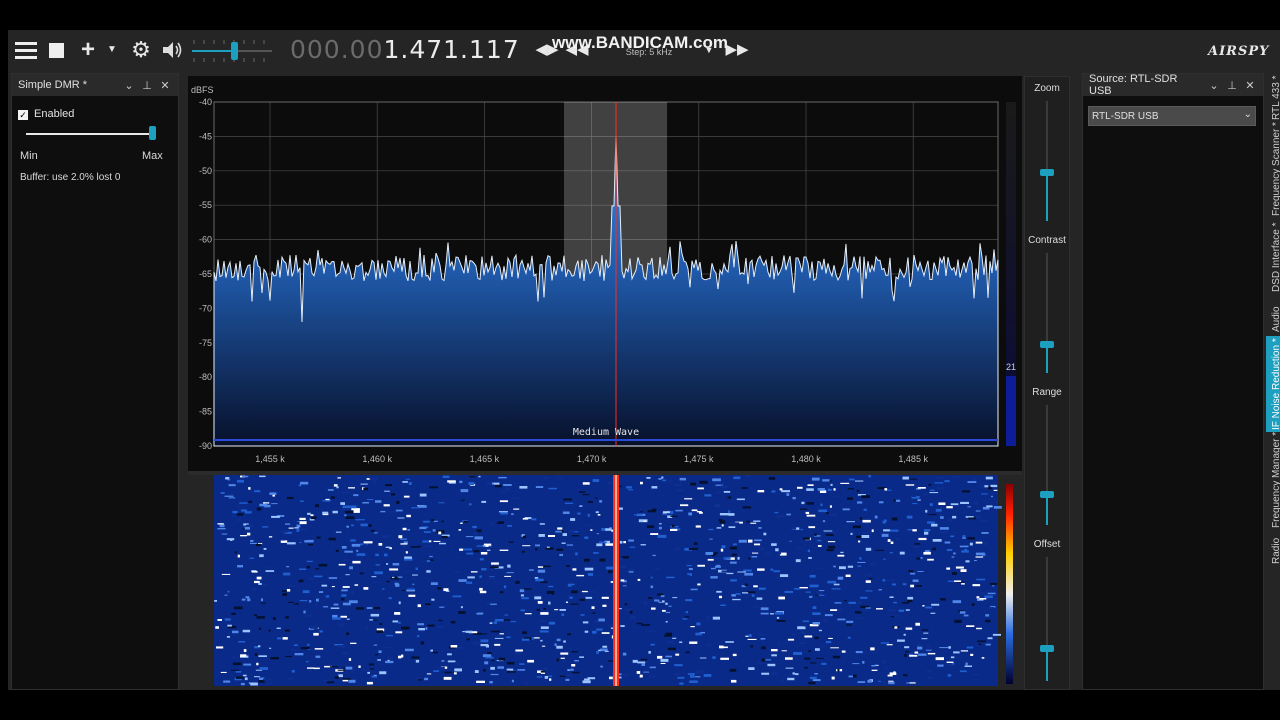 Image resolution: width=1280 pixels, height=720 pixels. I want to click on stop-icon, so click(56, 50).